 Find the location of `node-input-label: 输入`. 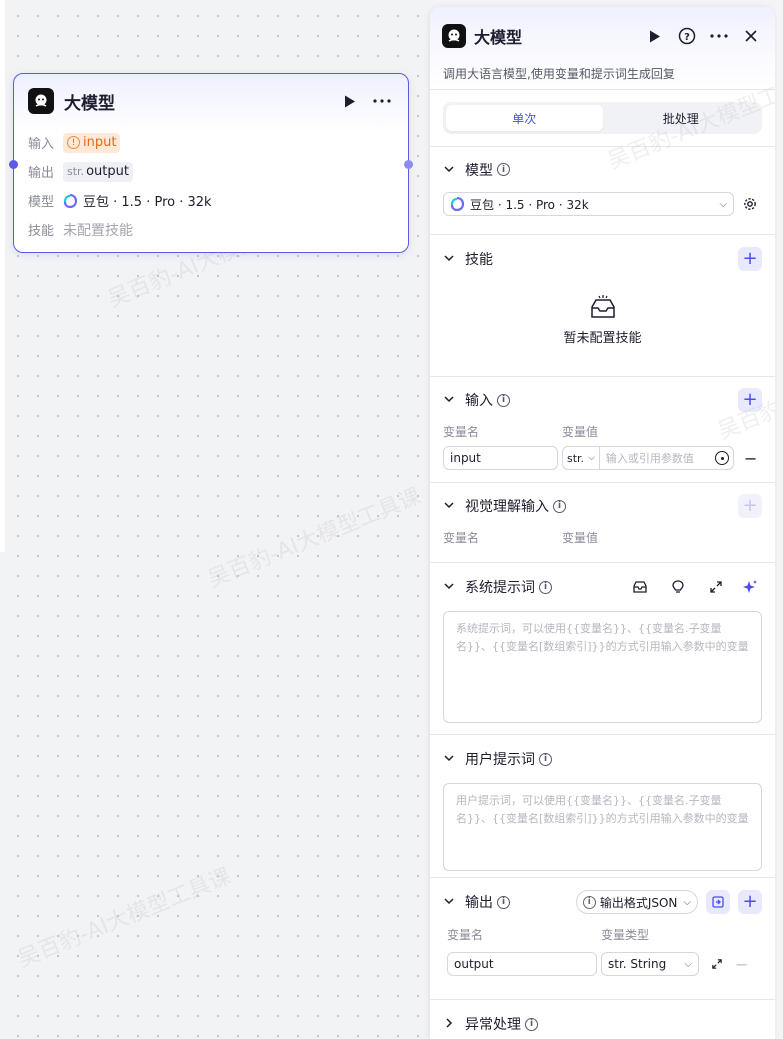

node-input-label: 输入 is located at coordinates (41, 144).